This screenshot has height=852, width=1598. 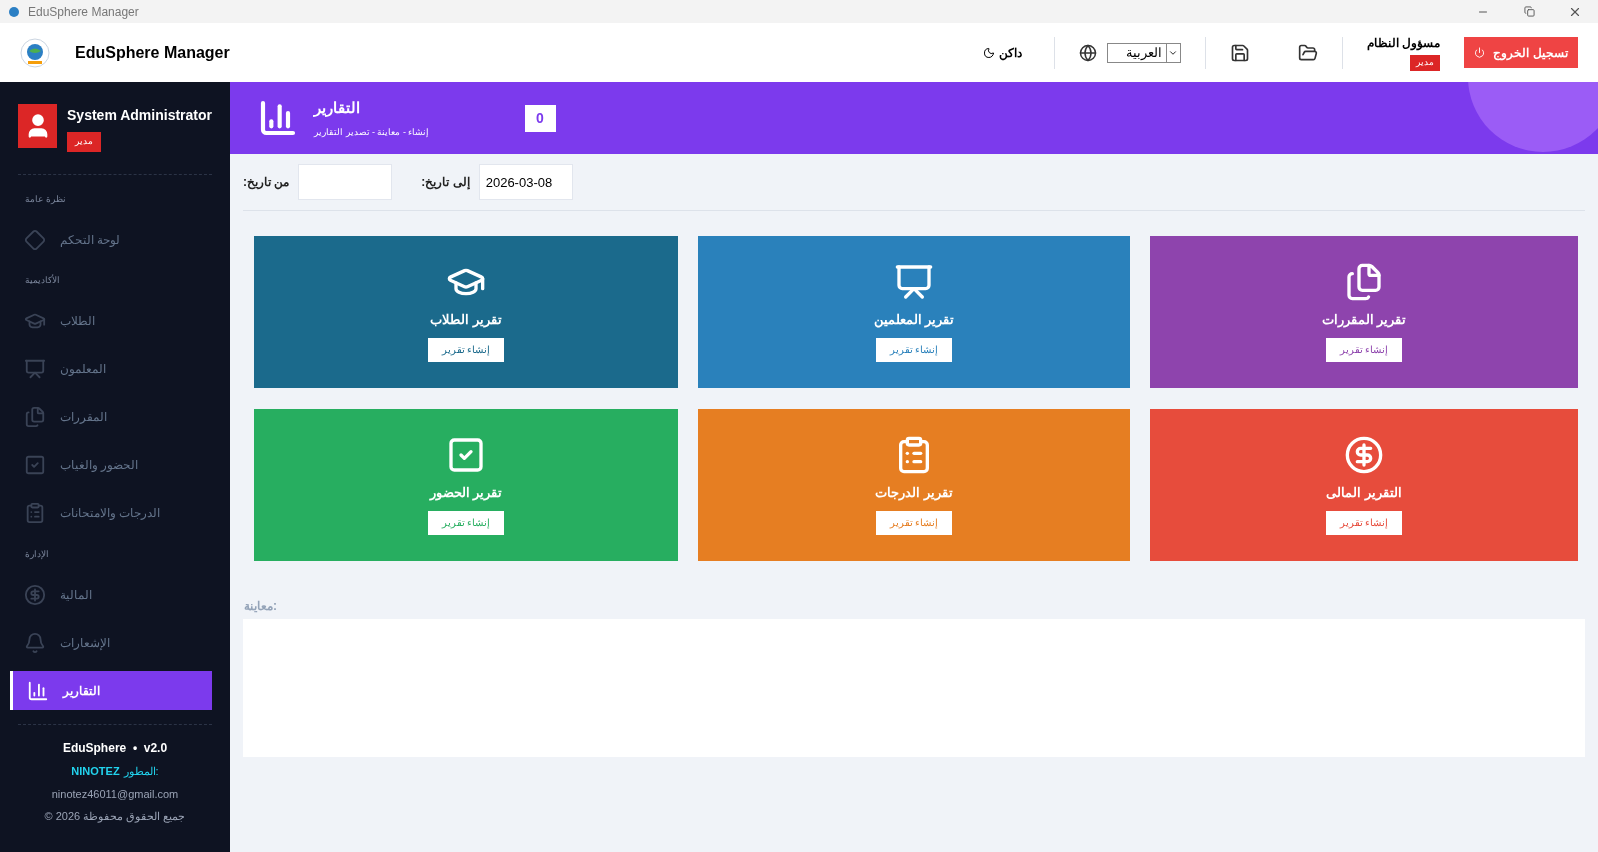 I want to click on sidebar-item: لوحة التحكم, so click(x=115, y=239).